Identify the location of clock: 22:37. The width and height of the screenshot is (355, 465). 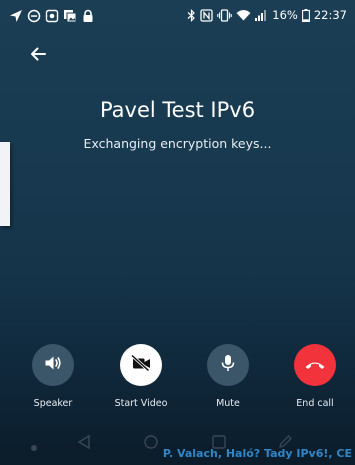
(330, 15).